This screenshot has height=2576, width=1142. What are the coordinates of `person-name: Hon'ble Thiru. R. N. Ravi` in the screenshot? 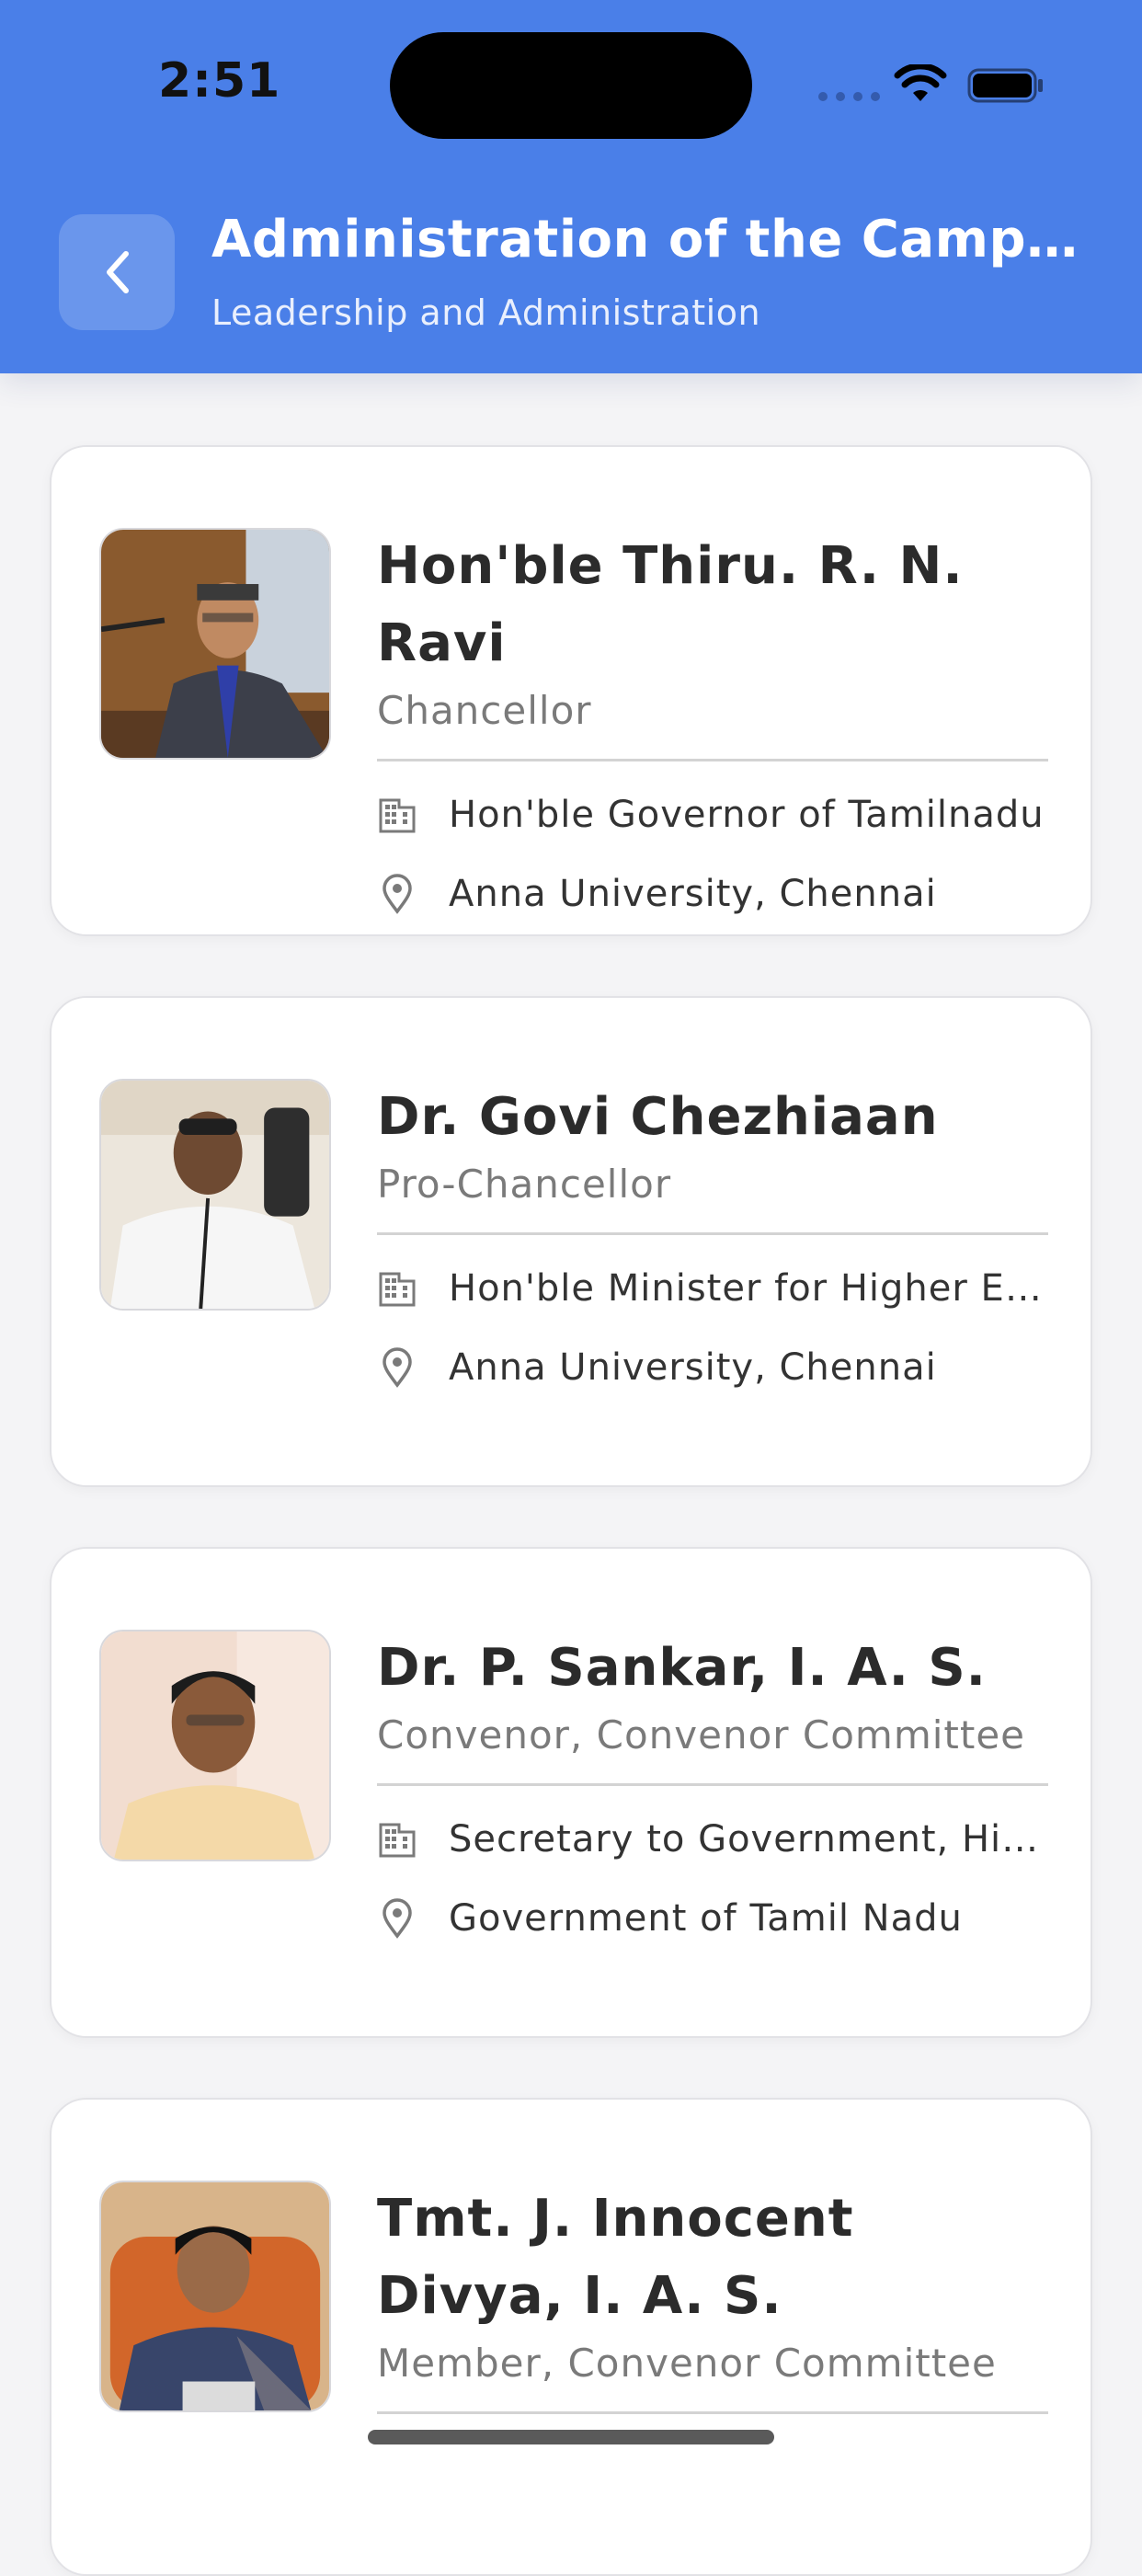 It's located at (671, 604).